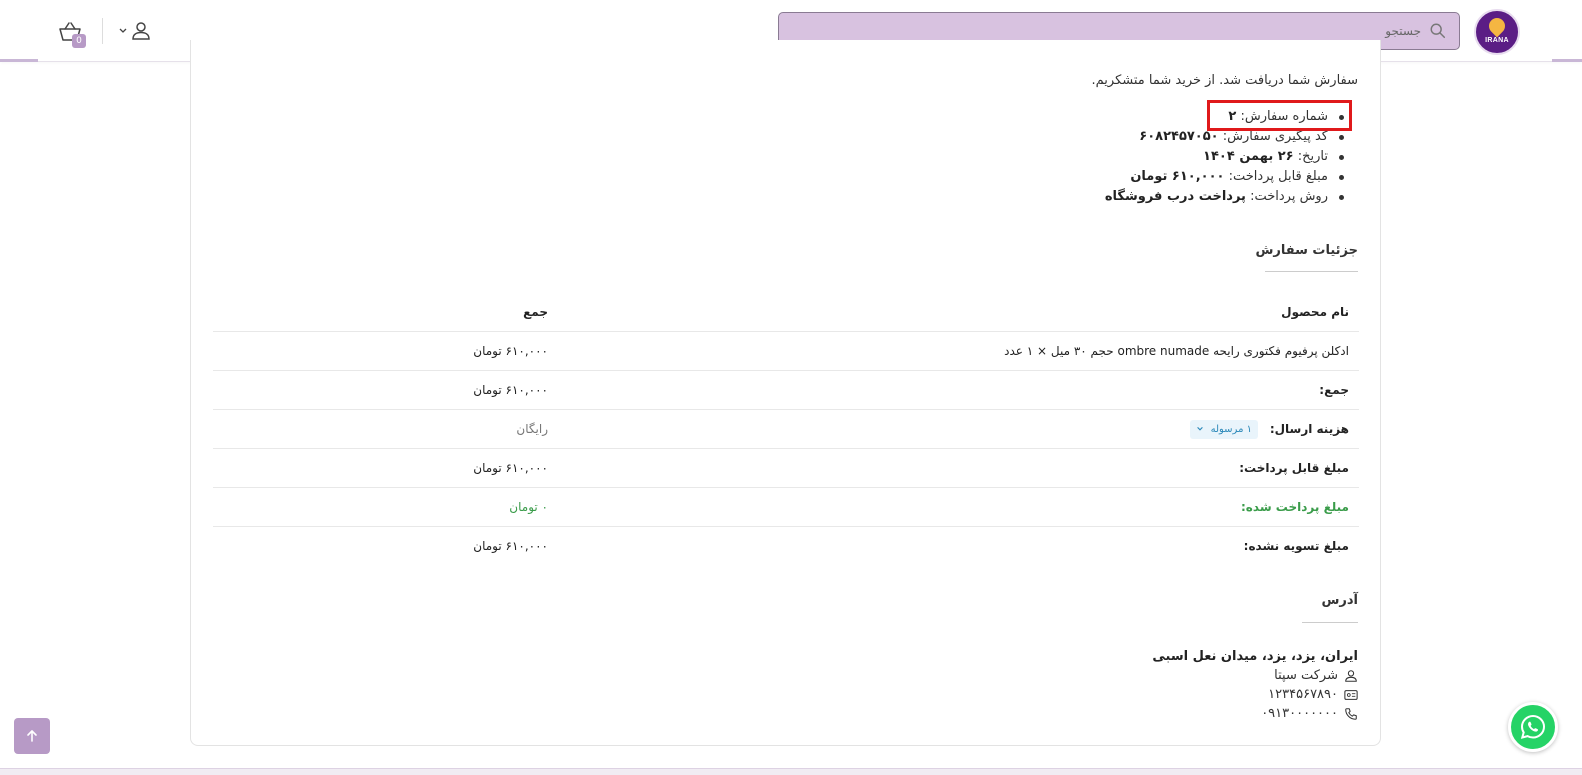 The width and height of the screenshot is (1582, 775). Describe the element at coordinates (1315, 312) in the screenshot. I see `column-header-product: نام محصول` at that location.